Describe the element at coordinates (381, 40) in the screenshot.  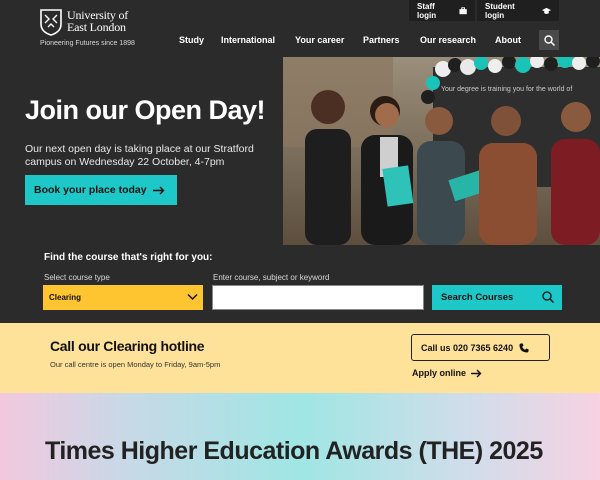
I see `nav-partners: Partners` at that location.